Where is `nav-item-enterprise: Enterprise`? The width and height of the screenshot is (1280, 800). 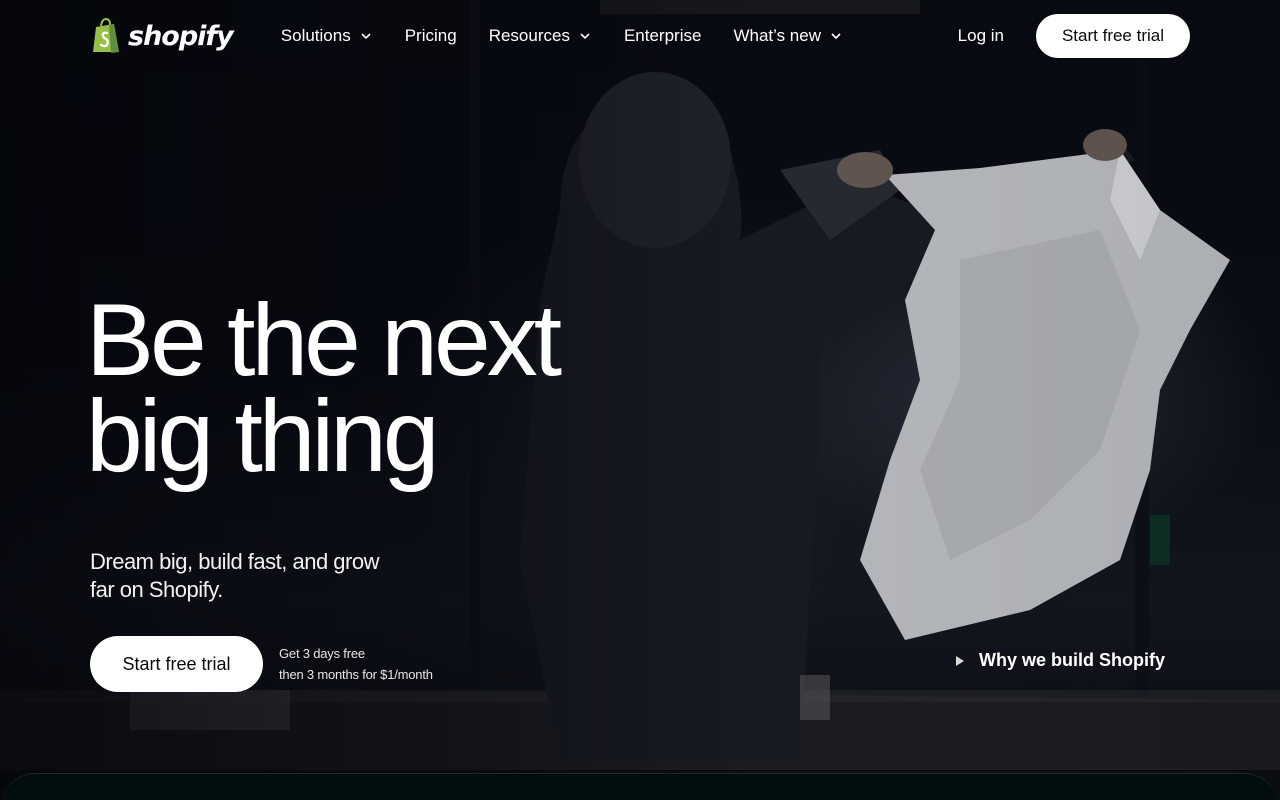
nav-item-enterprise: Enterprise is located at coordinates (662, 36).